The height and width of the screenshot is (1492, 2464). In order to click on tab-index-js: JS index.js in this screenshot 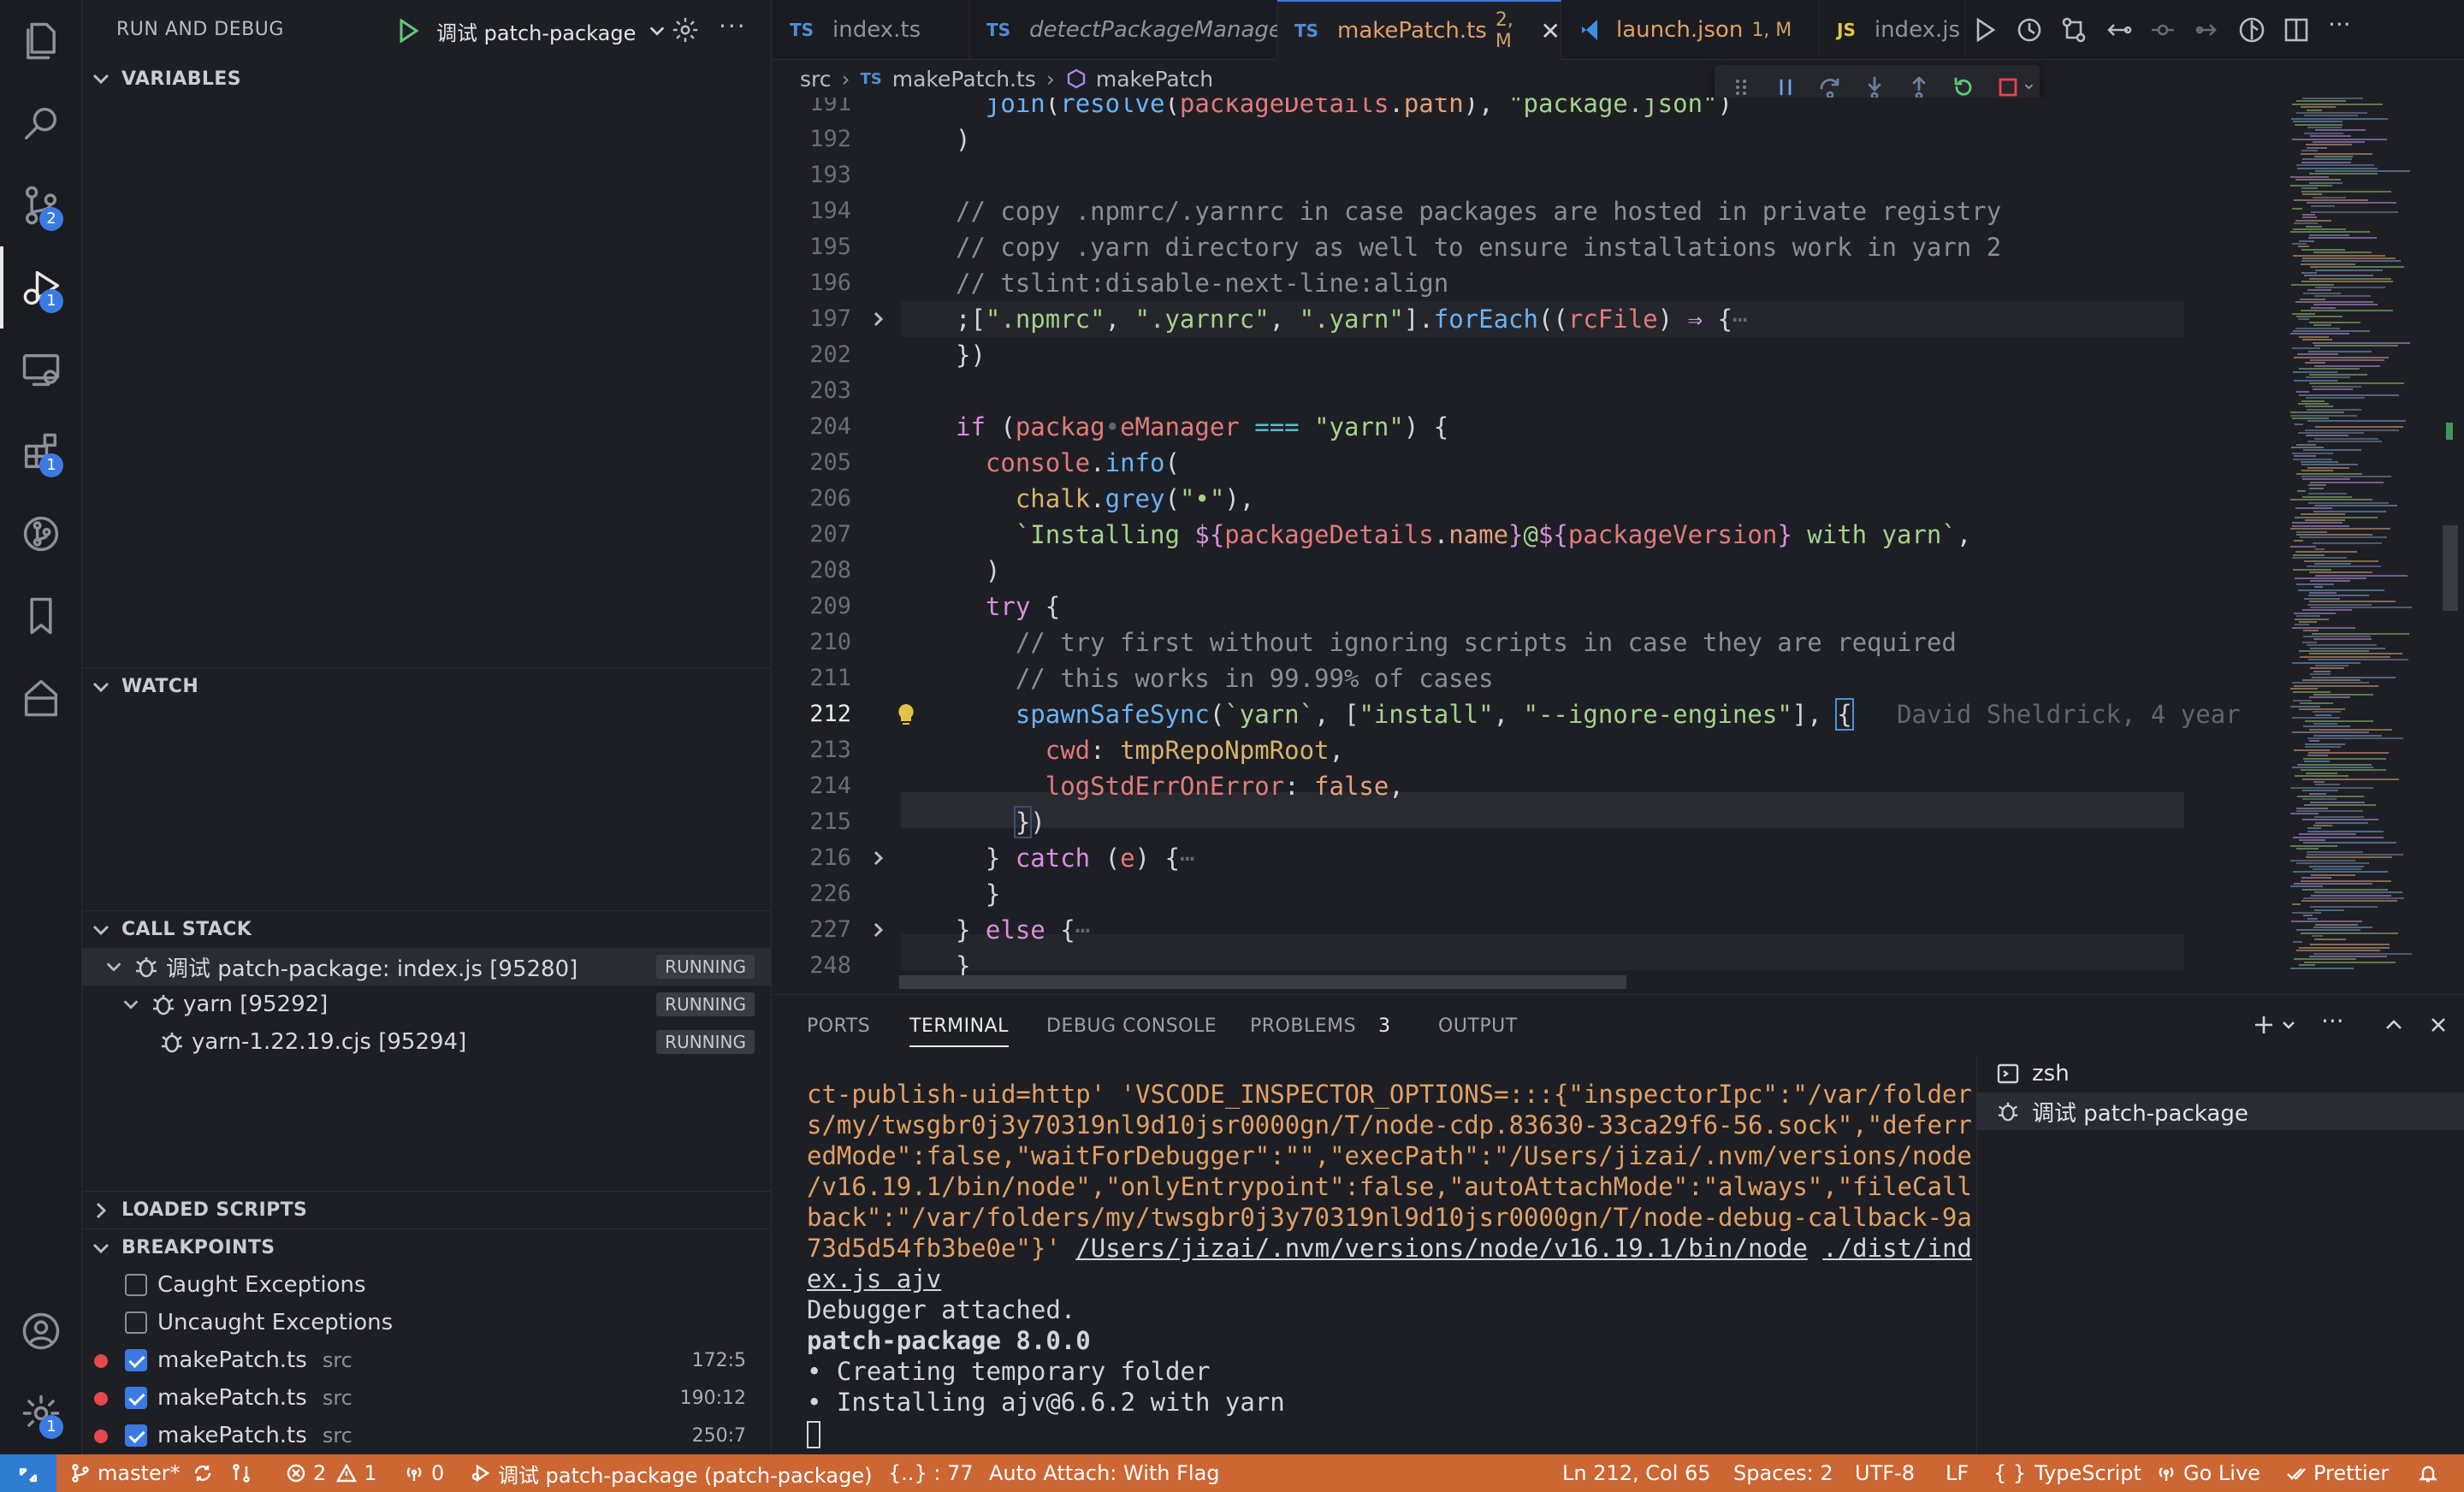, I will do `click(1892, 30)`.